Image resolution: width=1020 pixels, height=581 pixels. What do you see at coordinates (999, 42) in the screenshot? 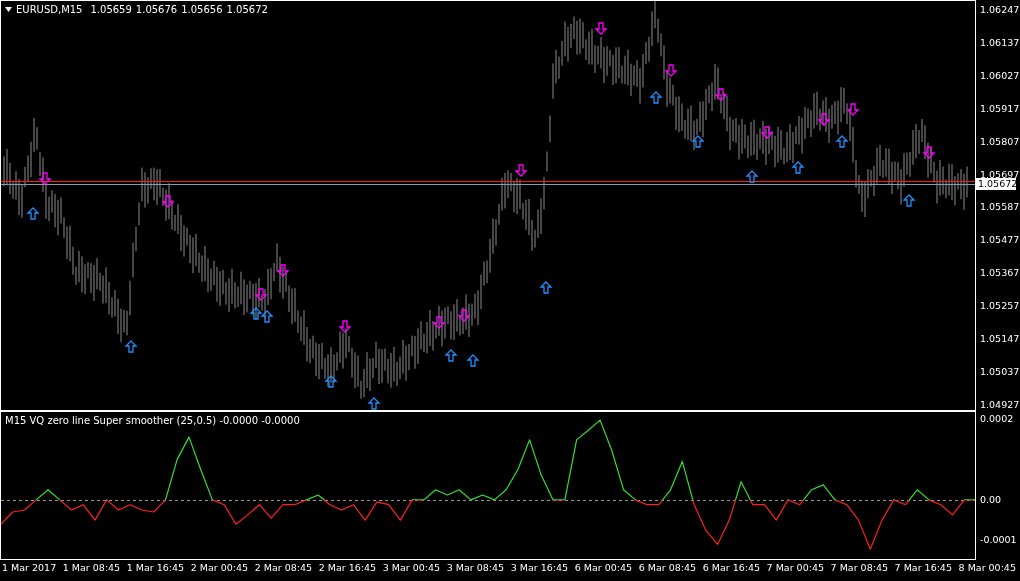
I see `price-axis-label: 1.06137` at bounding box center [999, 42].